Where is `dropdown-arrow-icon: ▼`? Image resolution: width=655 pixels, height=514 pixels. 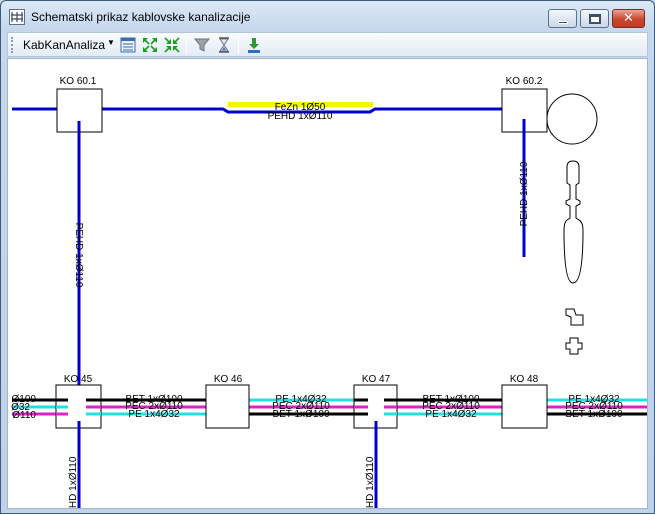
dropdown-arrow-icon: ▼ is located at coordinates (111, 42).